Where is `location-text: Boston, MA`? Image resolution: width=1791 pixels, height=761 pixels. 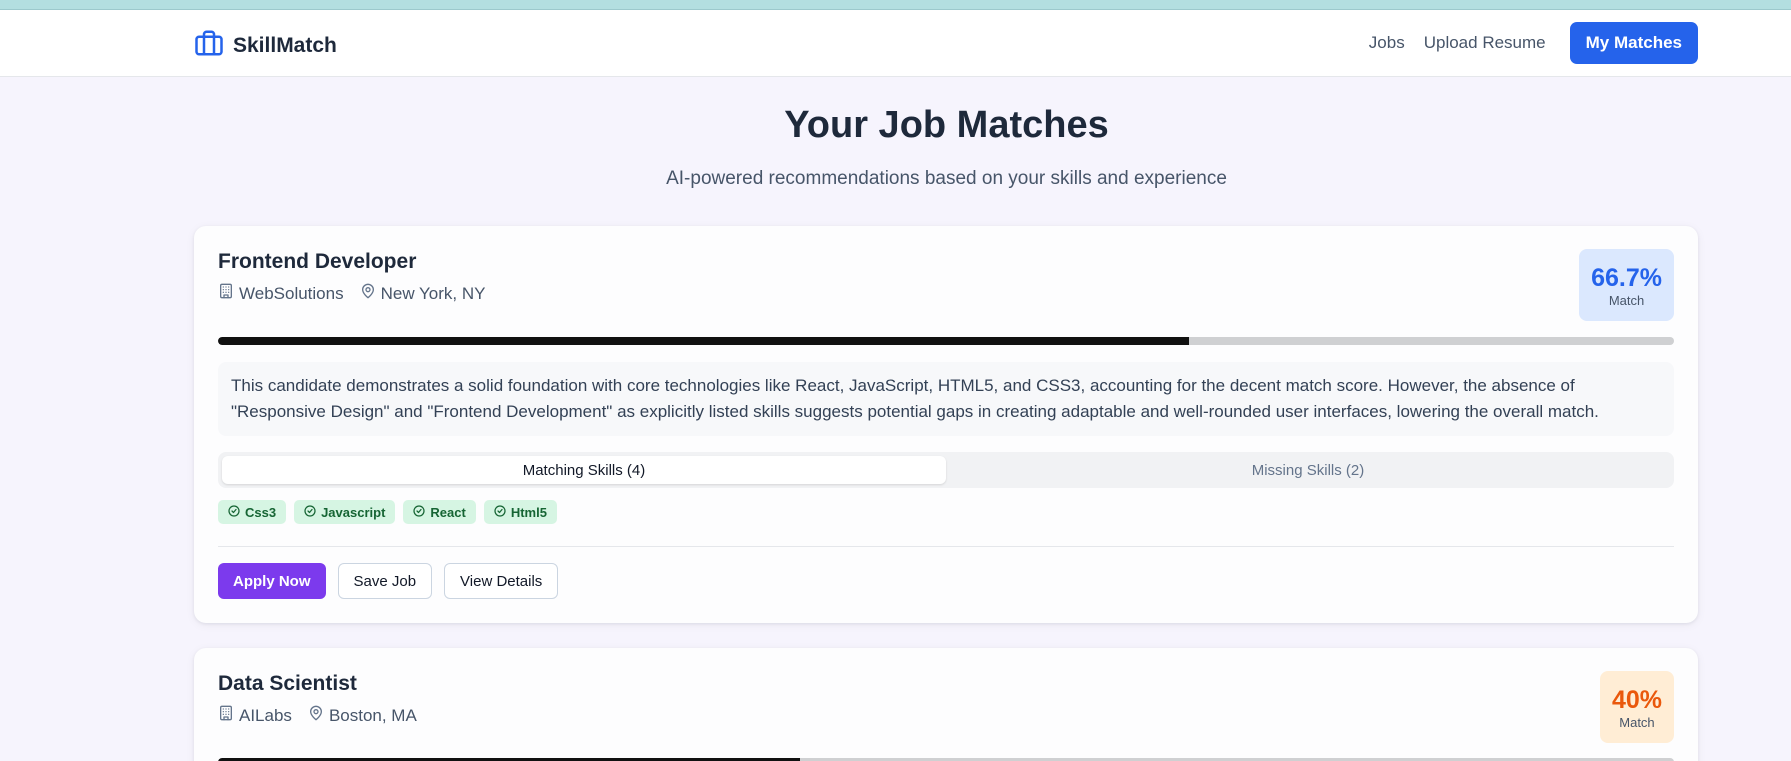
location-text: Boston, MA is located at coordinates (372, 715).